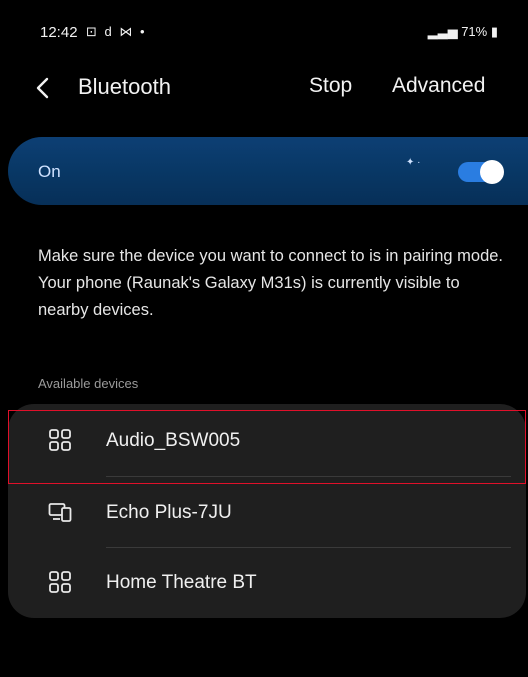  Describe the element at coordinates (264, 658) in the screenshot. I see `bottom-space` at that location.